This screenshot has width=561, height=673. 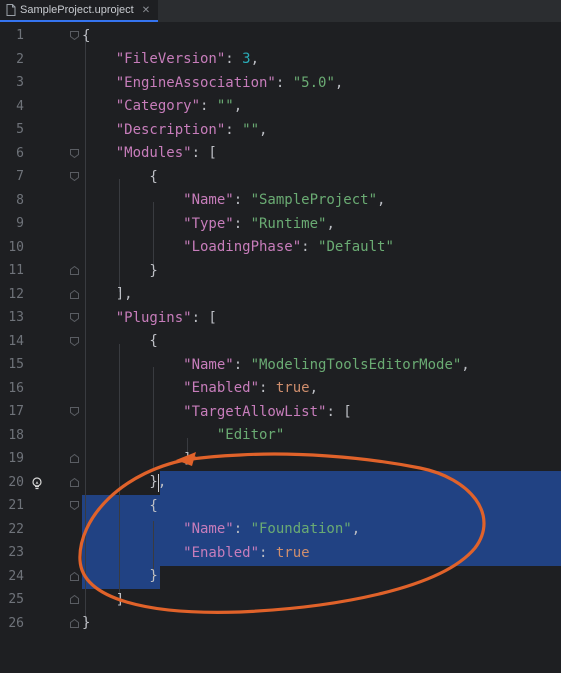 I want to click on code-line: 24 }, so click(x=280, y=577).